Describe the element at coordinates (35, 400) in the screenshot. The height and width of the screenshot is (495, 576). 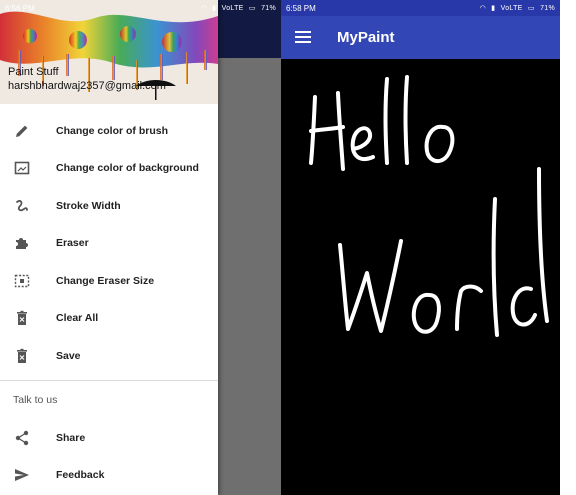
I see `section-title: Talk to us` at that location.